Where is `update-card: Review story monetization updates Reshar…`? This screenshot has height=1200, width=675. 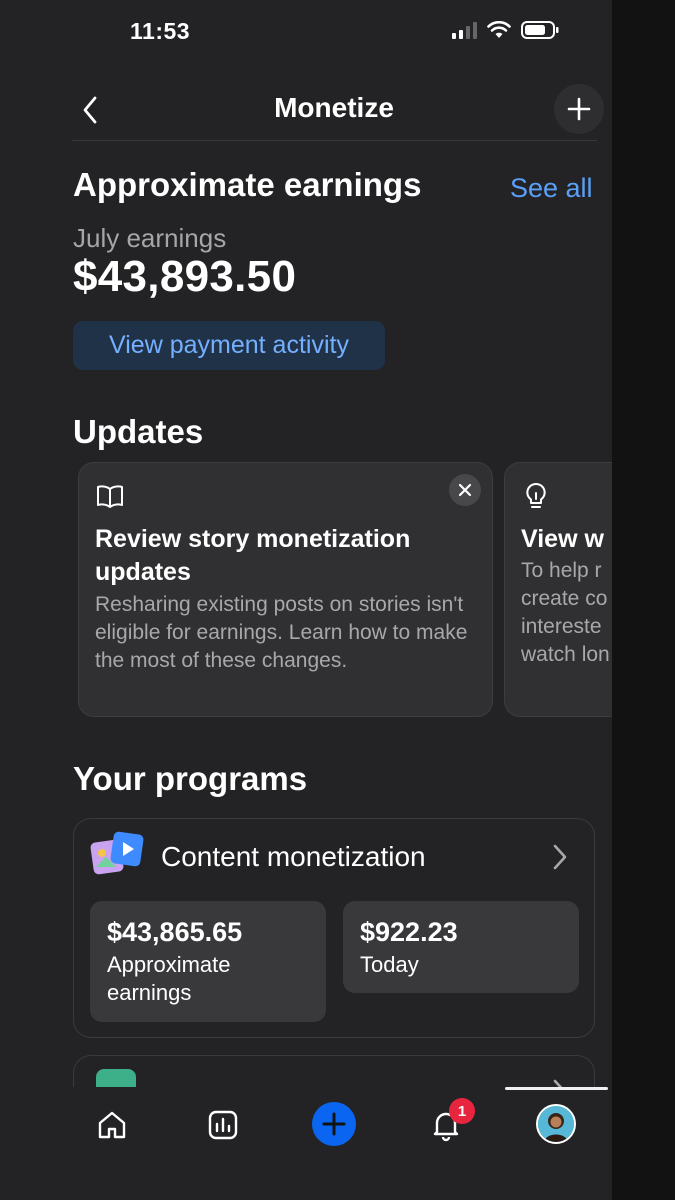
update-card: Review story monetization updates Reshar… is located at coordinates (285, 589).